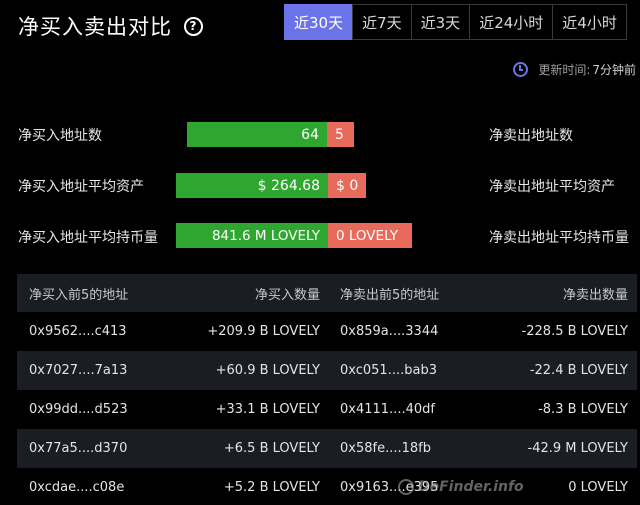 The width and height of the screenshot is (640, 505). I want to click on buy-avg-holding-value: 841.6 M LOVELY, so click(252, 235).